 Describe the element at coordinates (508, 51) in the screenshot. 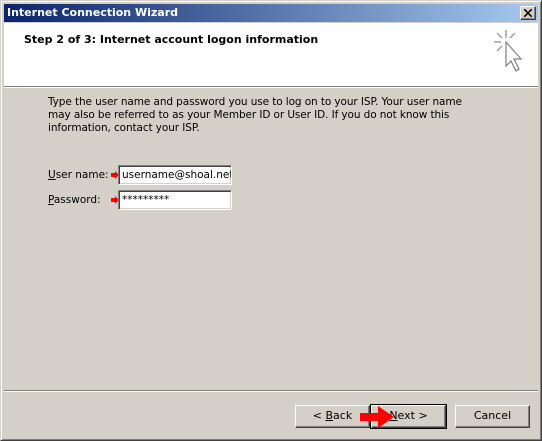

I see `wizard-cursor-icon` at that location.